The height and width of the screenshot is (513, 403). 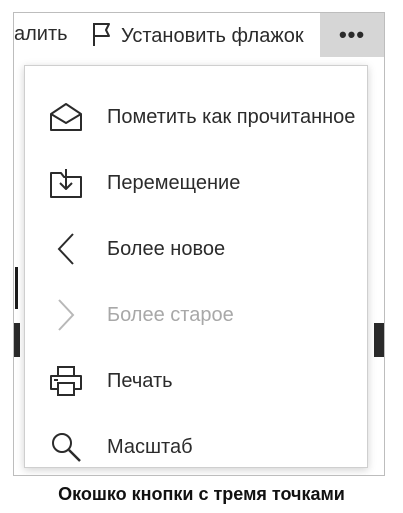 I want to click on menu-item-newer: Более новое, so click(x=197, y=249).